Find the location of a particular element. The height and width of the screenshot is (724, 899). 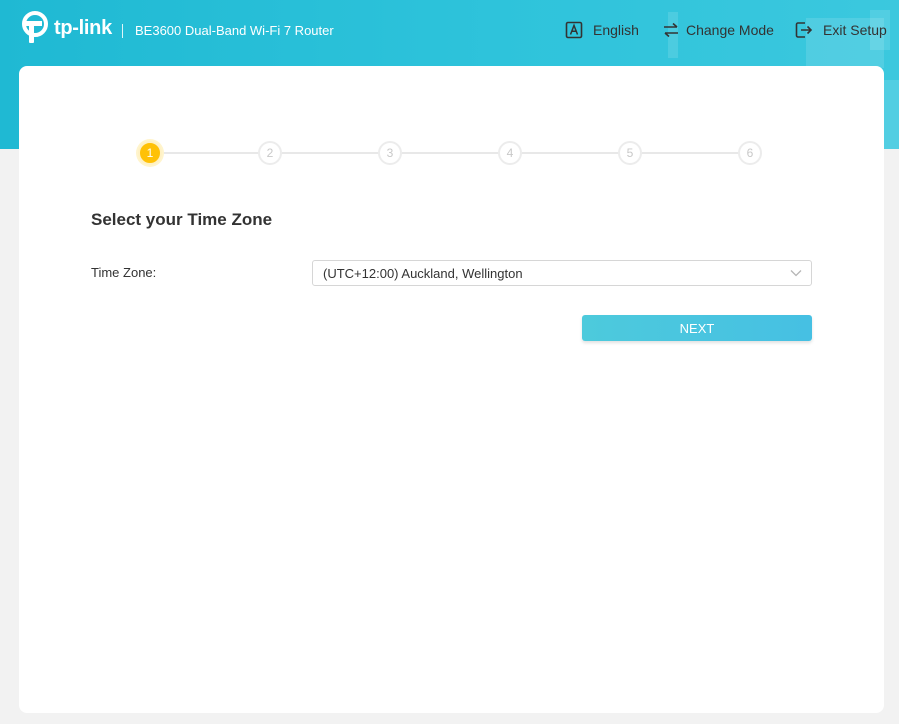

language-selector: English is located at coordinates (602, 30).